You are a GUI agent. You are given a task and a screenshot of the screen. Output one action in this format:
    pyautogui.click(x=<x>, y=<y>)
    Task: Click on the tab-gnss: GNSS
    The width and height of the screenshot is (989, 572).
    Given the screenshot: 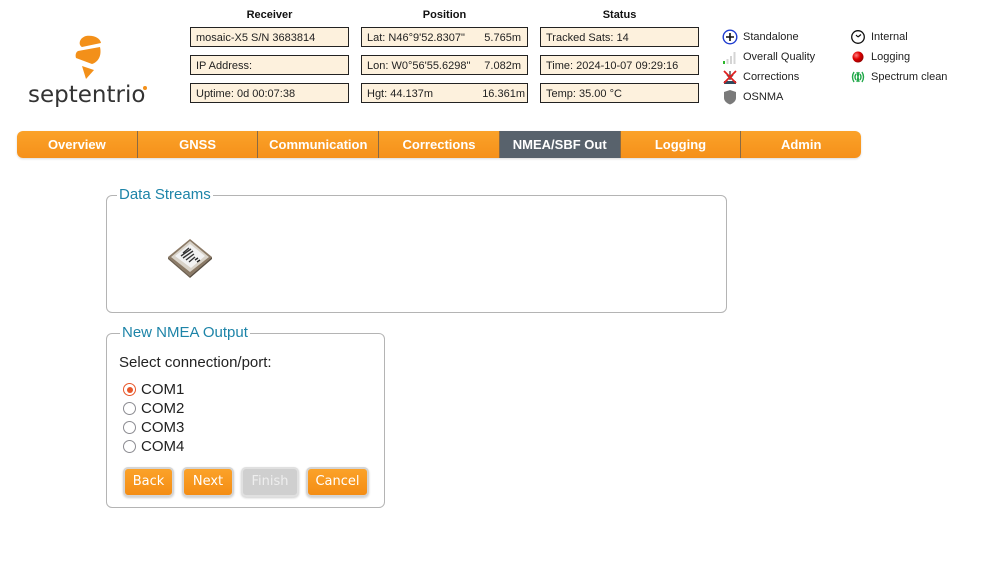 What is the action you would take?
    pyautogui.click(x=198, y=144)
    